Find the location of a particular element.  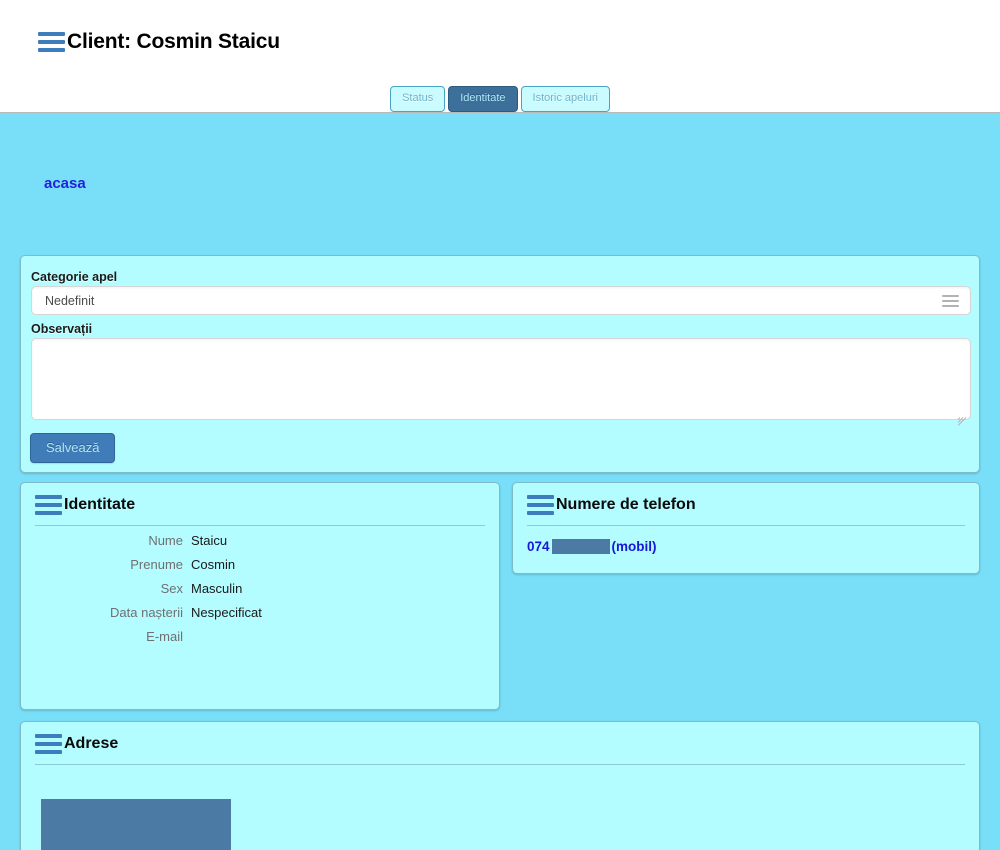

identitate-row: Data nașterii Nespecificat is located at coordinates (260, 613).